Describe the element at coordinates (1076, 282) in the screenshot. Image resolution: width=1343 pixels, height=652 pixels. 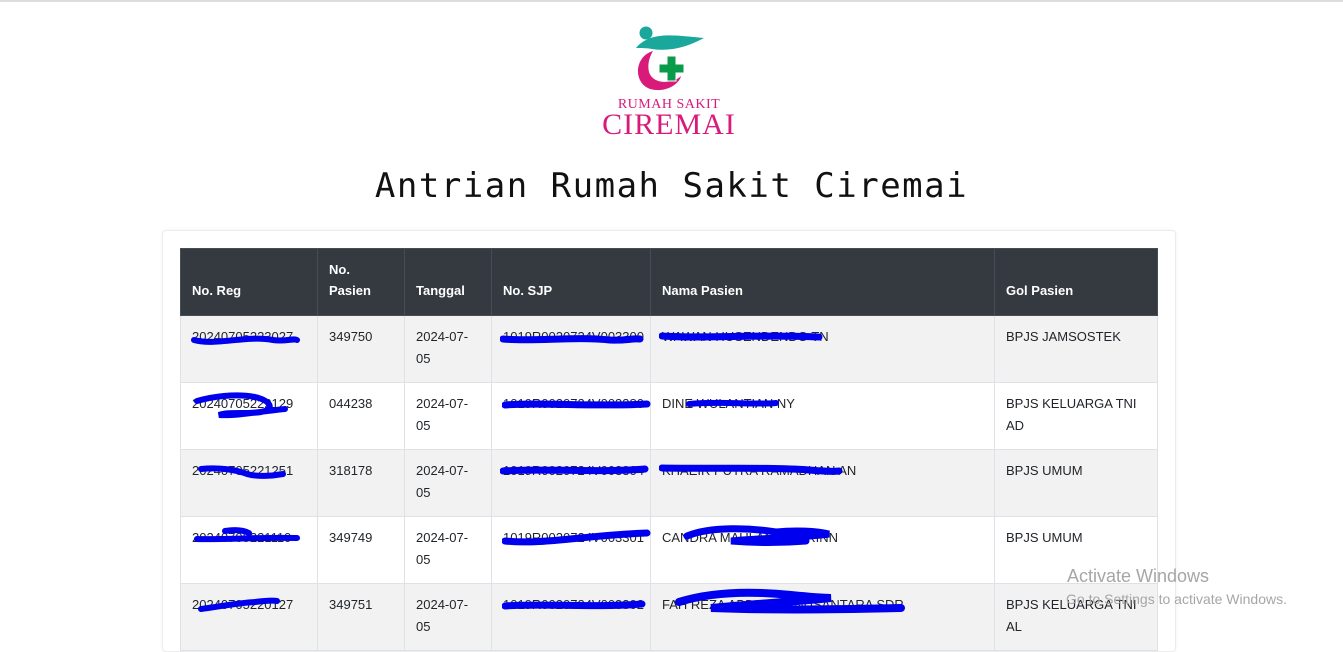
I see `col-header-gol-pasien: Gol Pasien` at that location.